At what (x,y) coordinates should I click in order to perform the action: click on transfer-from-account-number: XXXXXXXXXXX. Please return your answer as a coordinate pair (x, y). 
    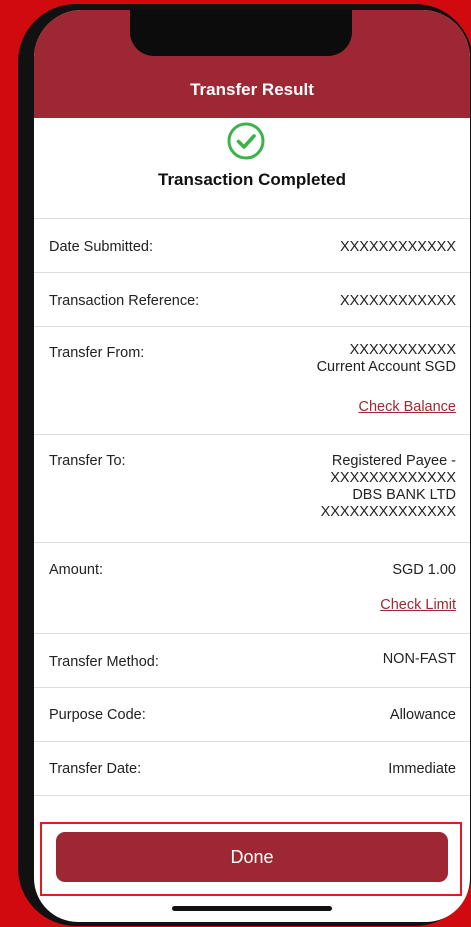
    Looking at the image, I should click on (402, 350).